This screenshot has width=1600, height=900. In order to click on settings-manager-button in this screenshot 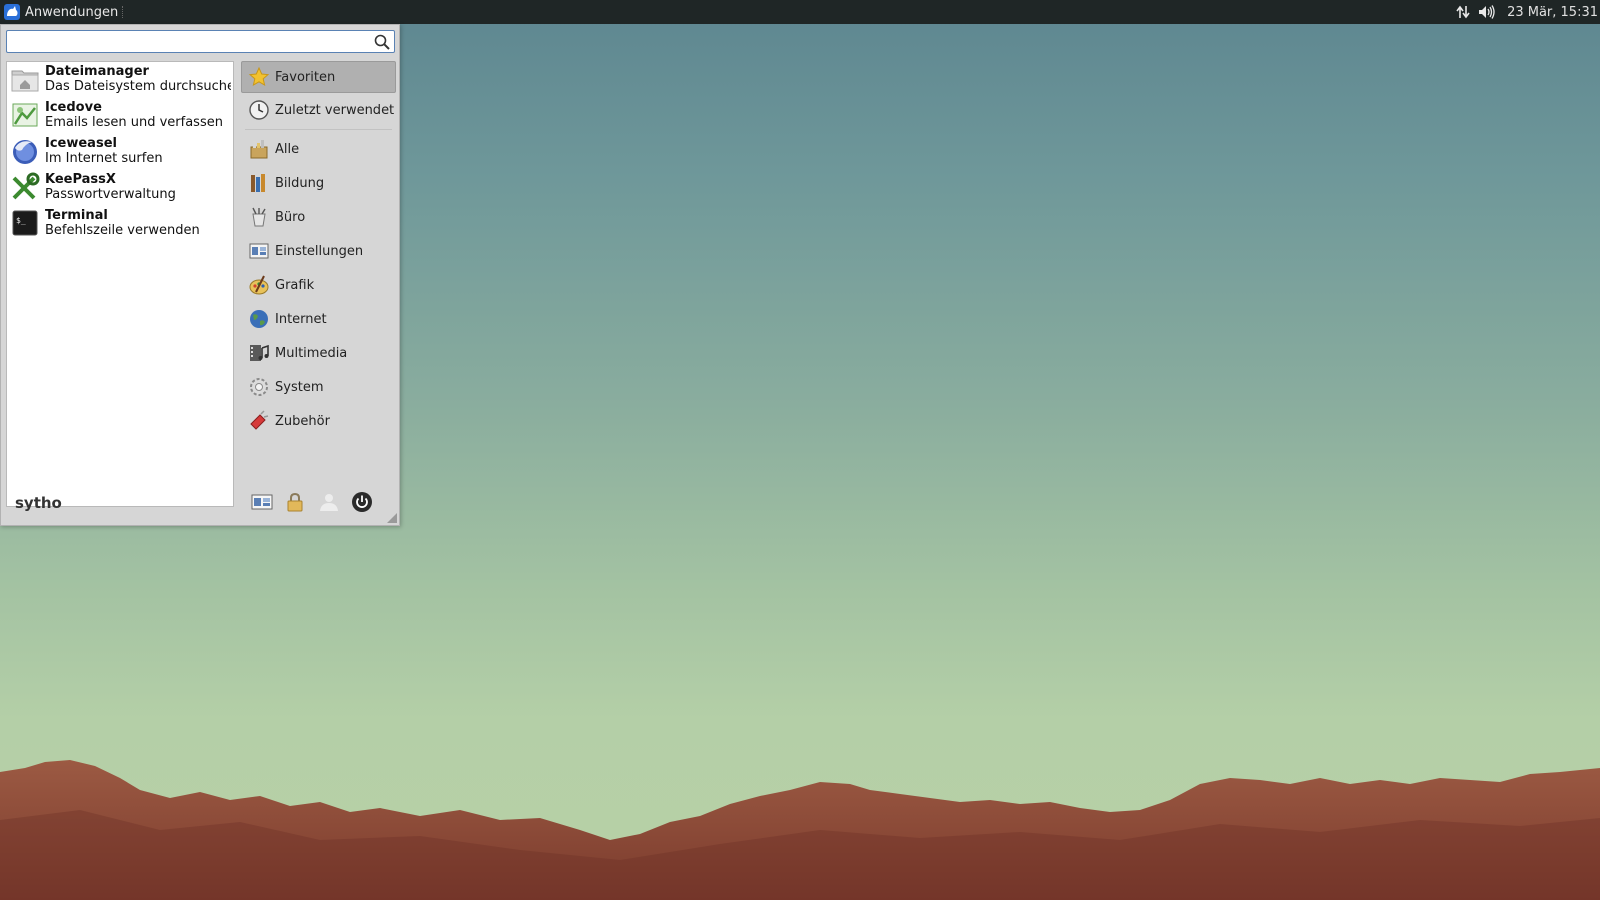, I will do `click(262, 502)`.